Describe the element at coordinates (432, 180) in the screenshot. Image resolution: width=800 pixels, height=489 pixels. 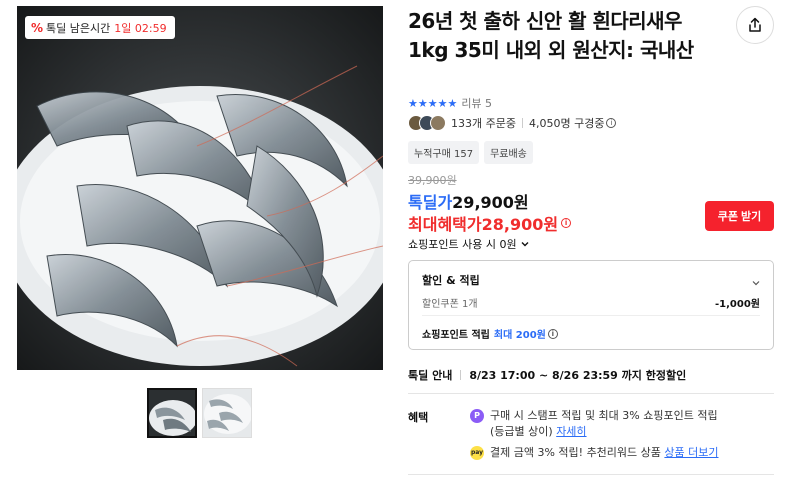
I see `original-price: 39,900원` at that location.